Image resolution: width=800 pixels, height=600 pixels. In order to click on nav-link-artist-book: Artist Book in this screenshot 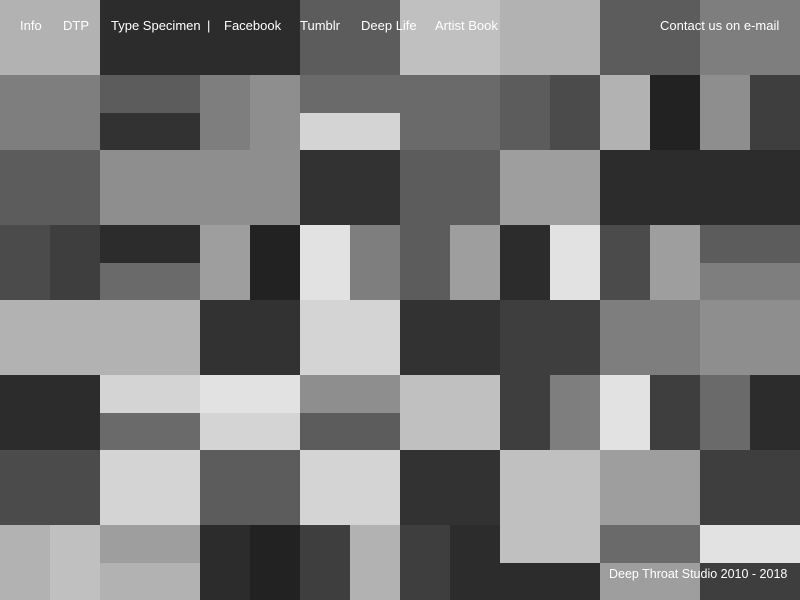, I will do `click(466, 25)`.